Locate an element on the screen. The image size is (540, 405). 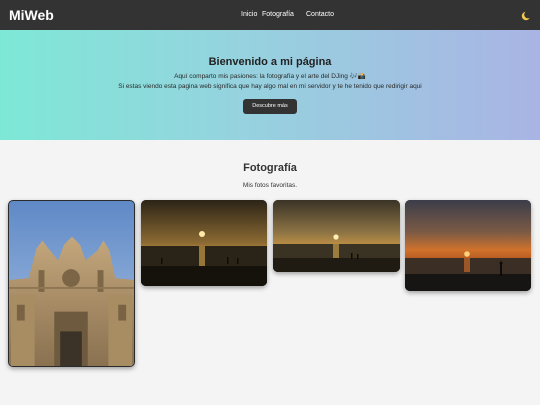
discover-more-button: Descubre más is located at coordinates (270, 106).